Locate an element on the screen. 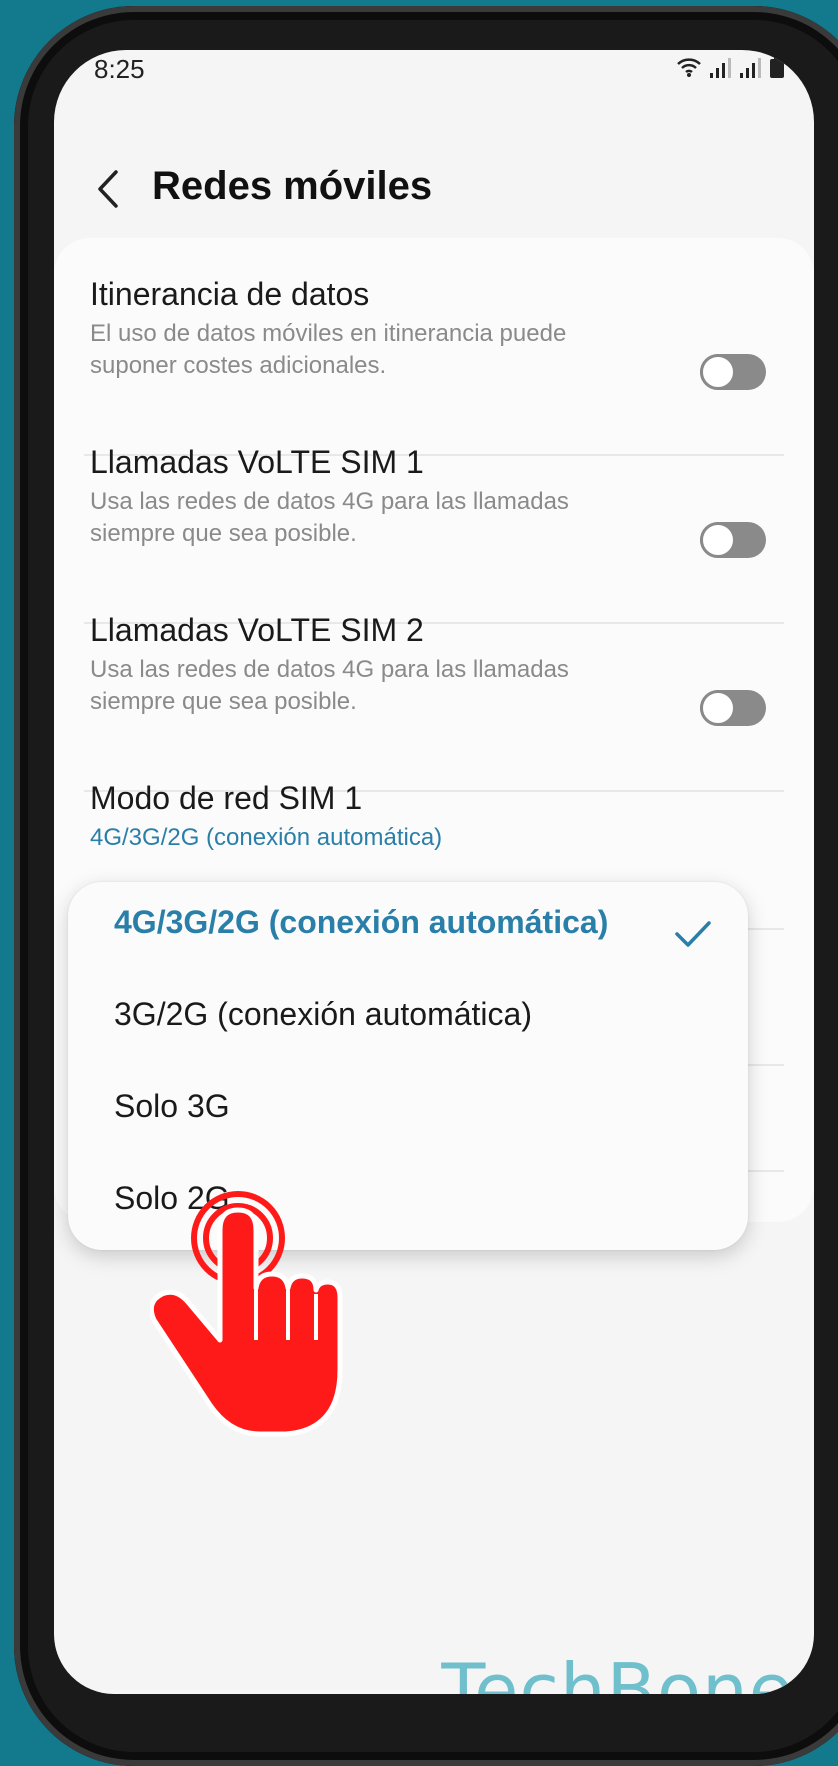 The width and height of the screenshot is (838, 1766). setting-title: Llamadas VoLTE SIM 2 is located at coordinates (257, 630).